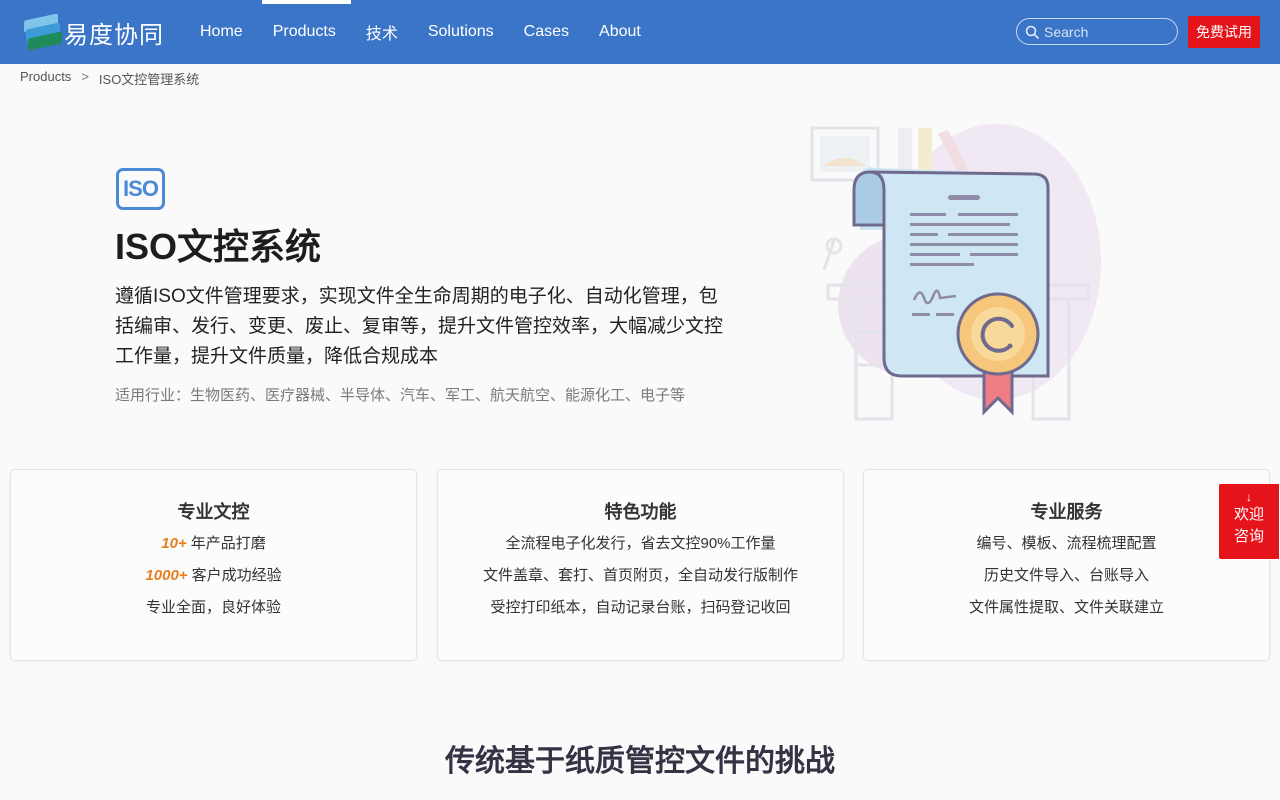  I want to click on card-row: 受控打印纸本，自动记录台账，扫码登记收回, so click(640, 607).